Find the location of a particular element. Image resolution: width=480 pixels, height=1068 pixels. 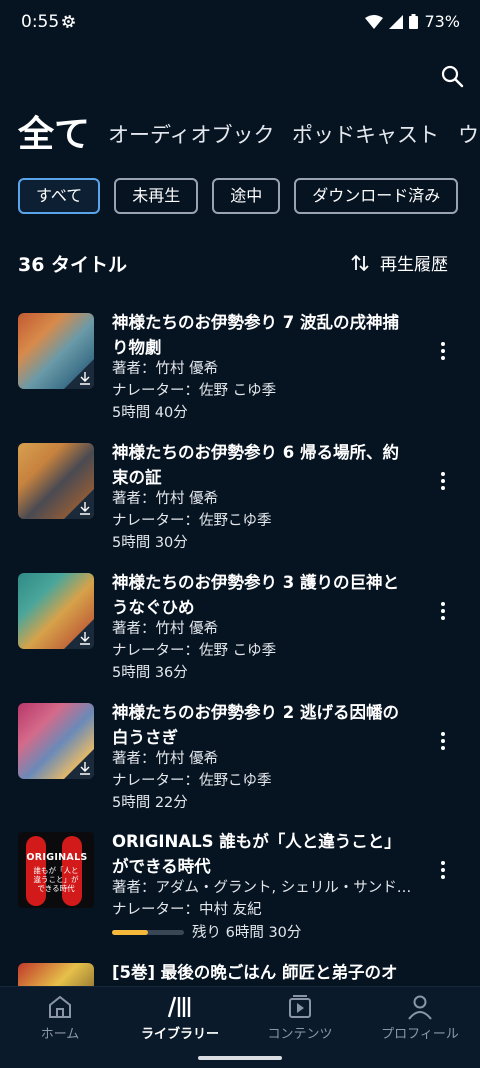

title-count: 36 タイトル is located at coordinates (73, 265).